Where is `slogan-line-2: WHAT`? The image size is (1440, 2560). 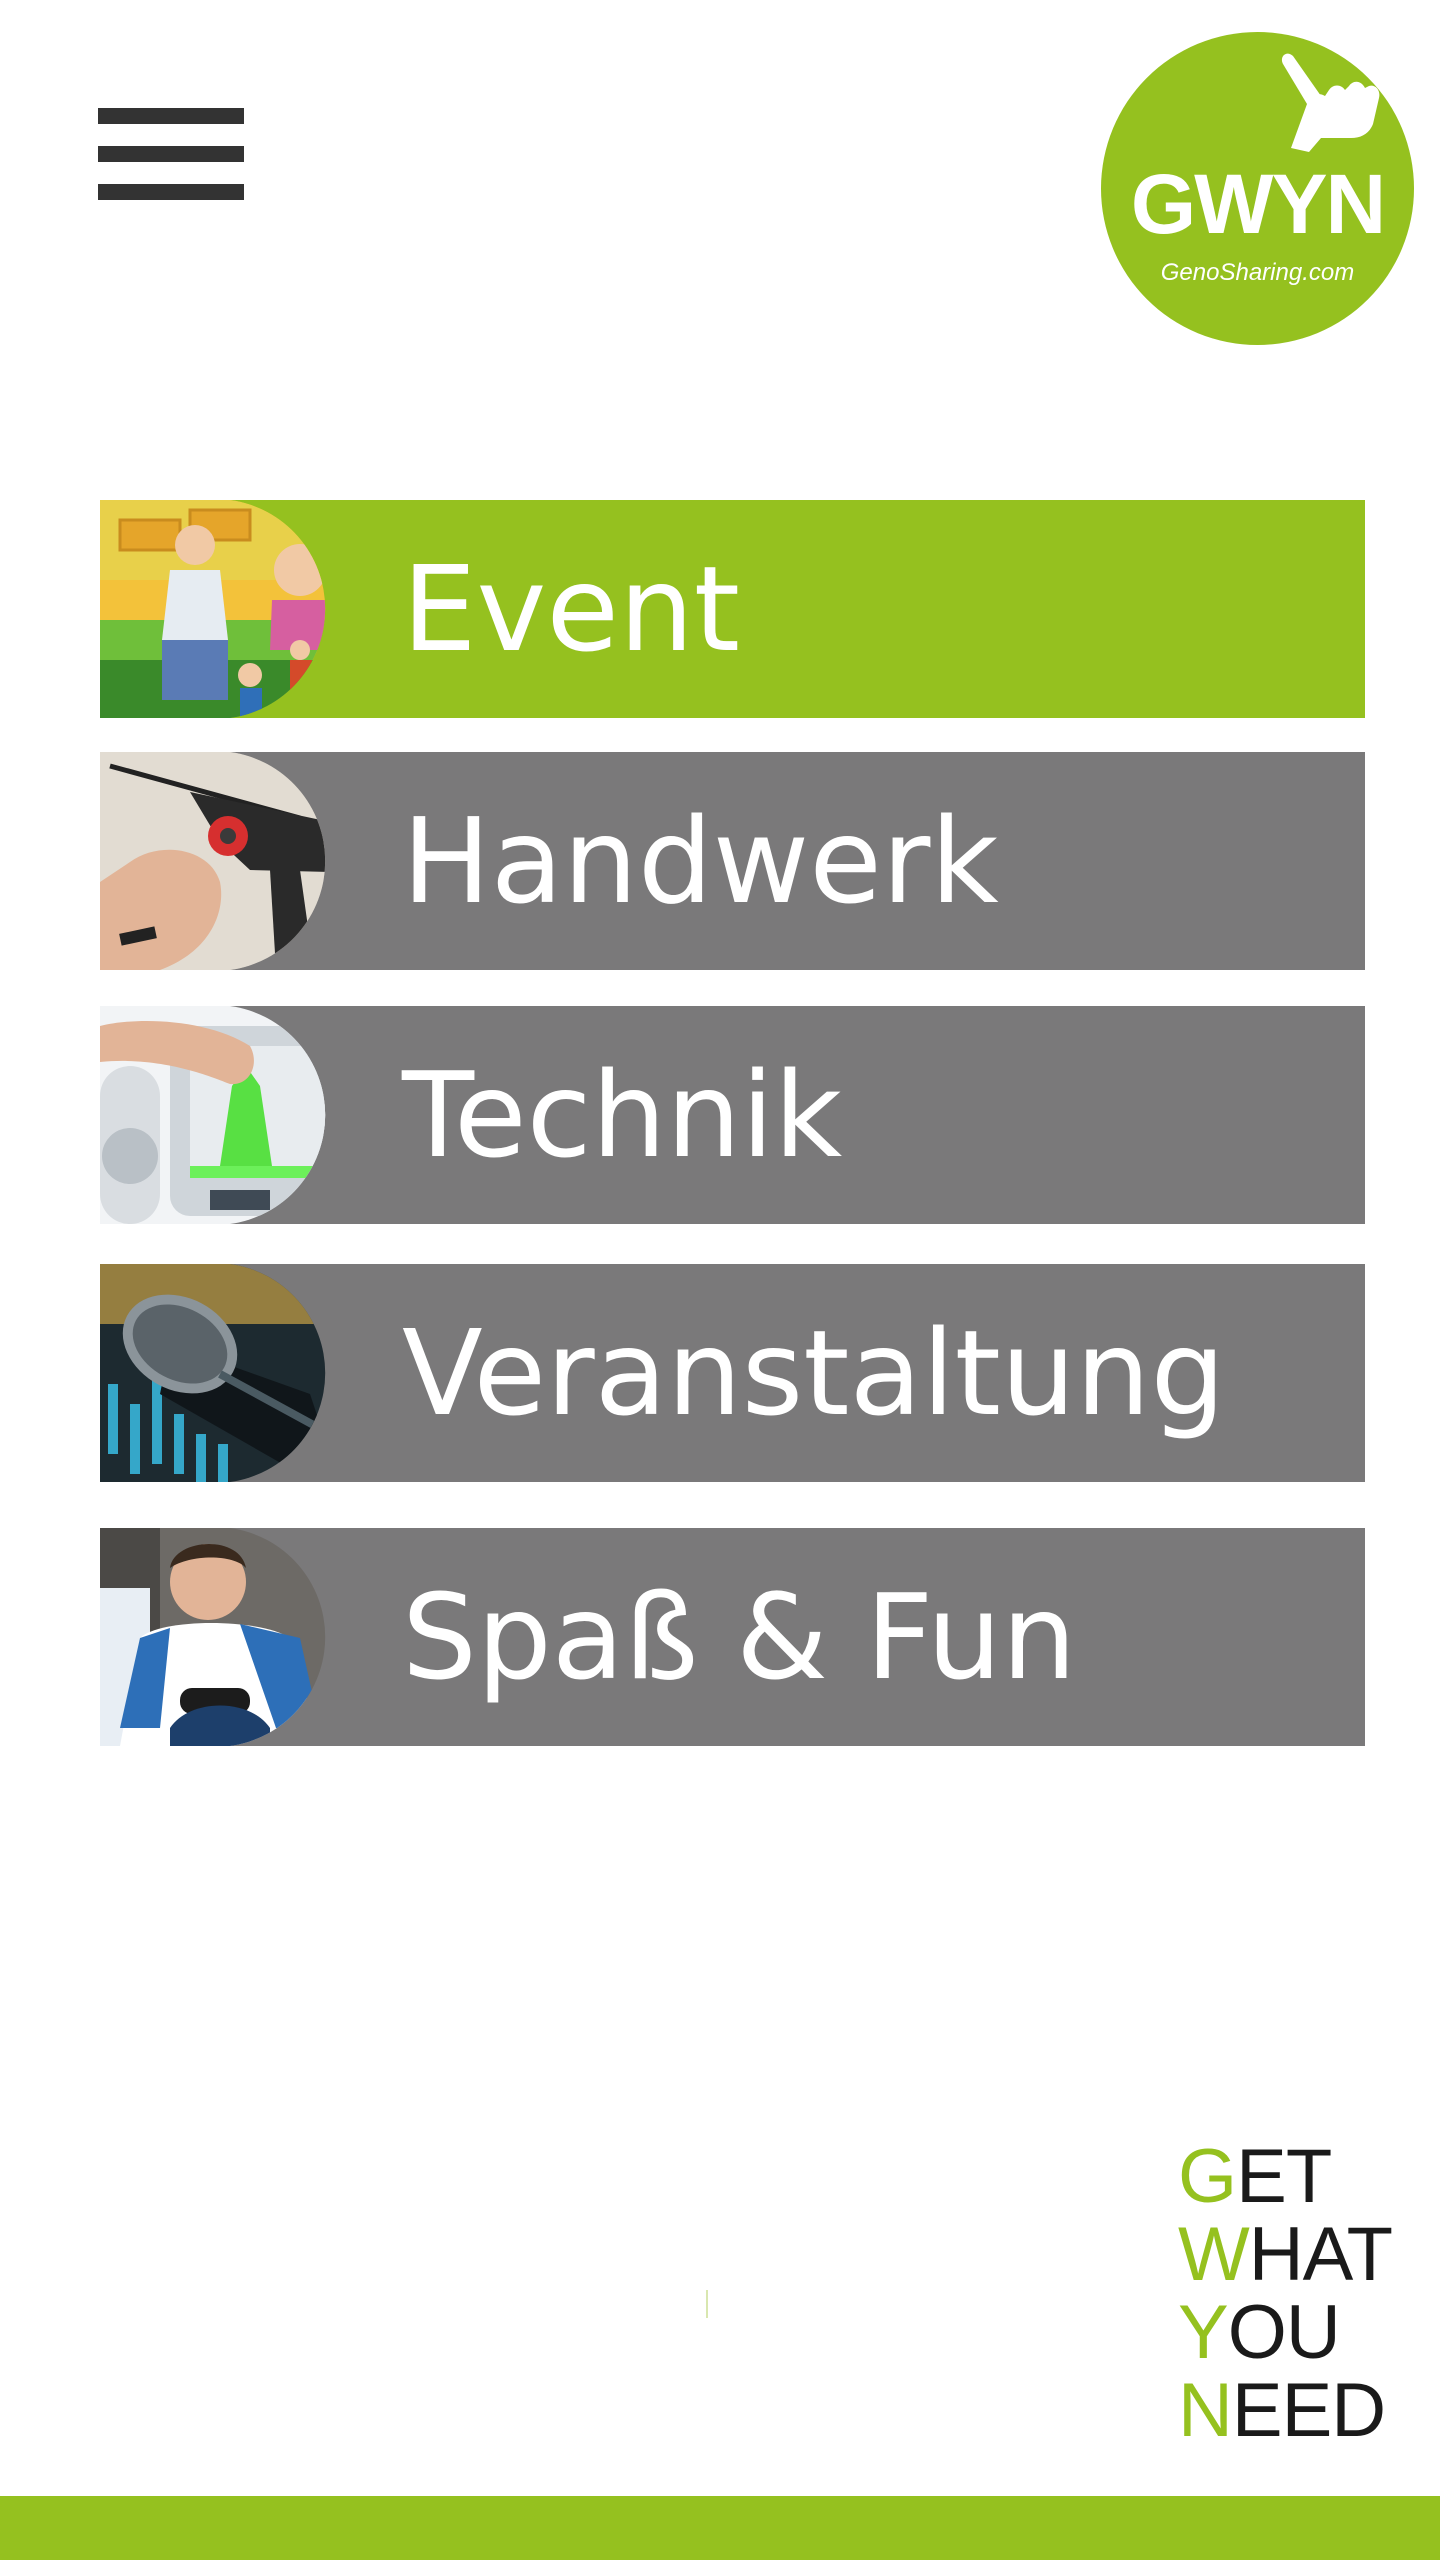 slogan-line-2: WHAT is located at coordinates (1285, 2254).